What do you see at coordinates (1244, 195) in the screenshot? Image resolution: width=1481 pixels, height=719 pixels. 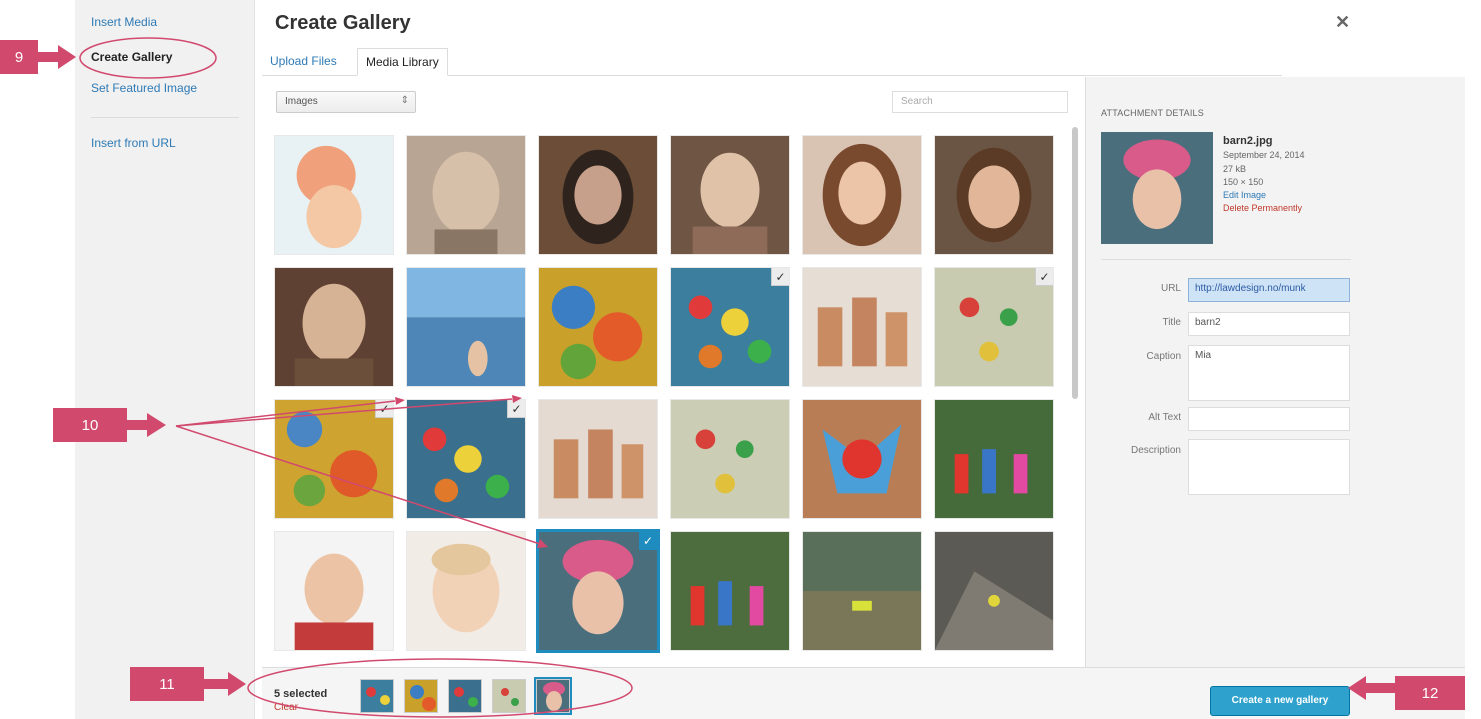 I see `edit-image-link: Edit Image` at bounding box center [1244, 195].